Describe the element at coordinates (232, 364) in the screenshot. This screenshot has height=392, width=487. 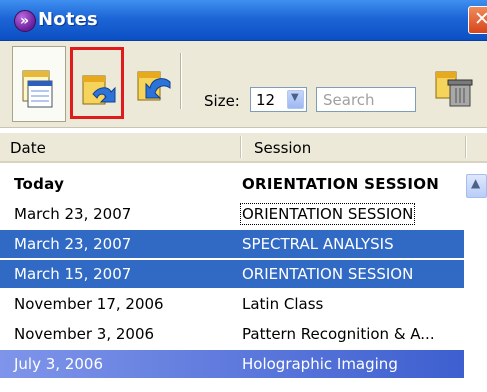
I see `list-item: July 3, 2006 Holographic Imaging` at that location.